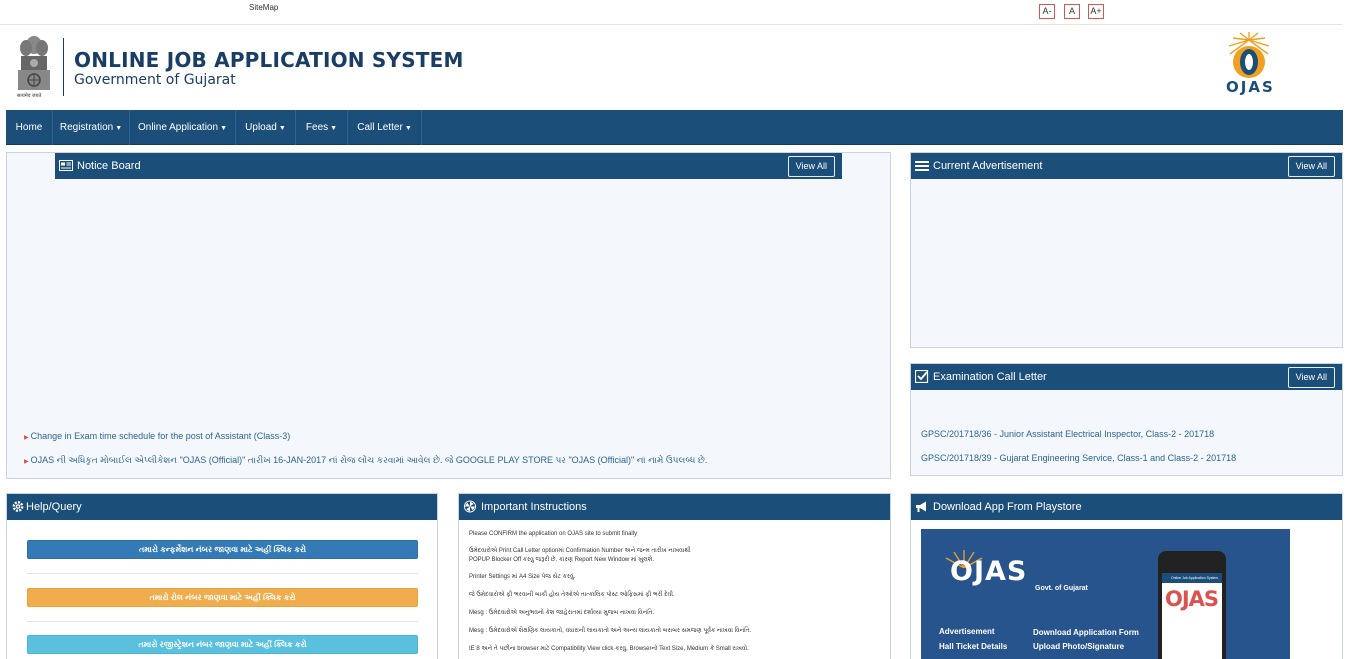  Describe the element at coordinates (988, 166) in the screenshot. I see `current-advertisement-title: Current Advertisement` at that location.